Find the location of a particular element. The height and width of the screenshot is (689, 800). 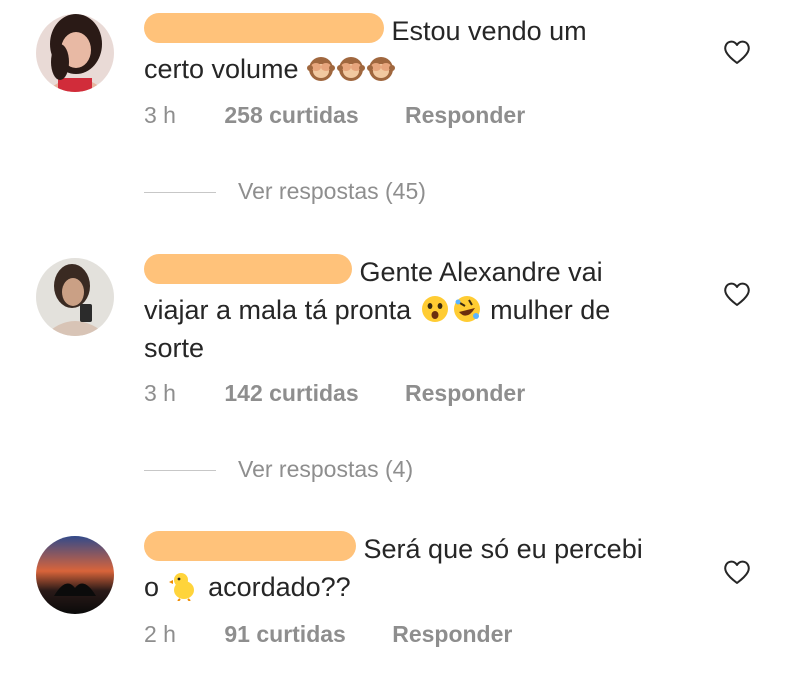

timestamp: 2 h is located at coordinates (160, 634).